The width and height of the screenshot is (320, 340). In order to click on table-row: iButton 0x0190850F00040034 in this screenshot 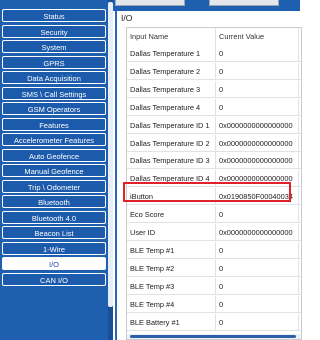, I will do `click(214, 197)`.